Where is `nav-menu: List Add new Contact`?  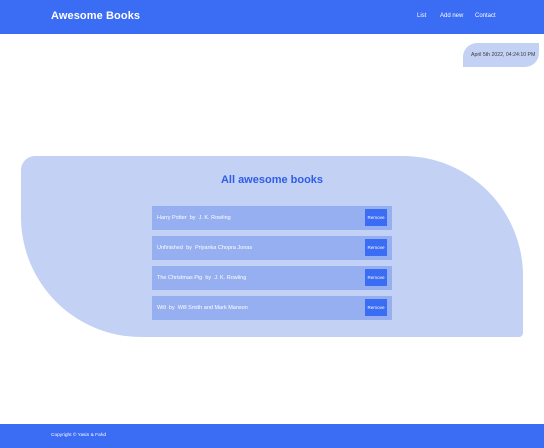
nav-menu: List Add new Contact is located at coordinates (272, 18).